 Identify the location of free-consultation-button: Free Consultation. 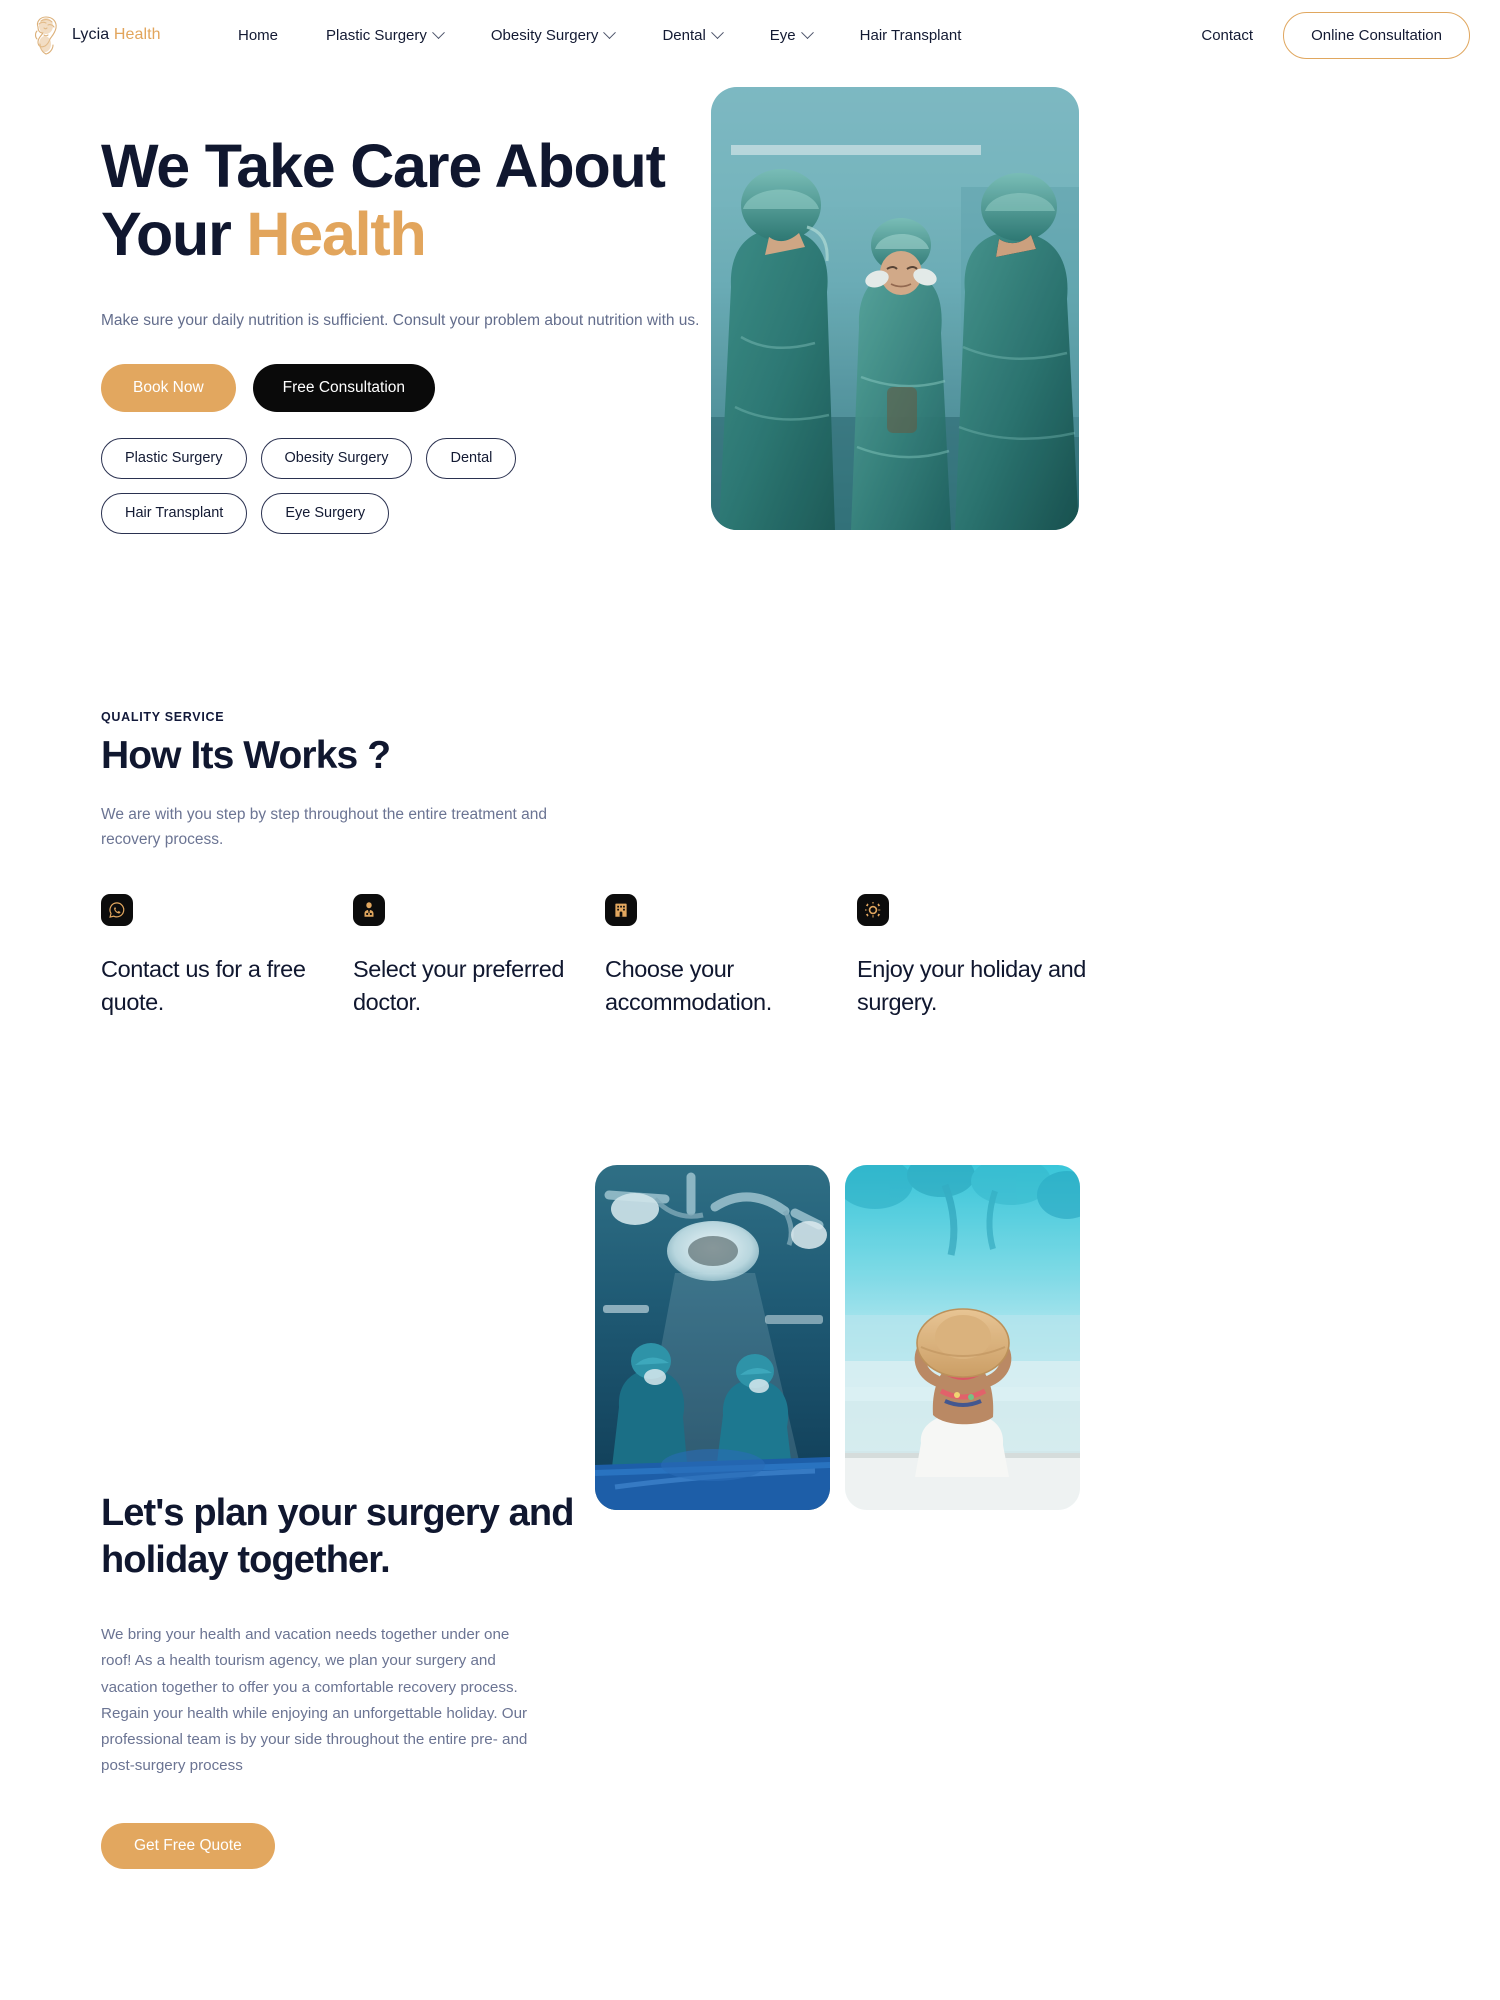
(343, 387).